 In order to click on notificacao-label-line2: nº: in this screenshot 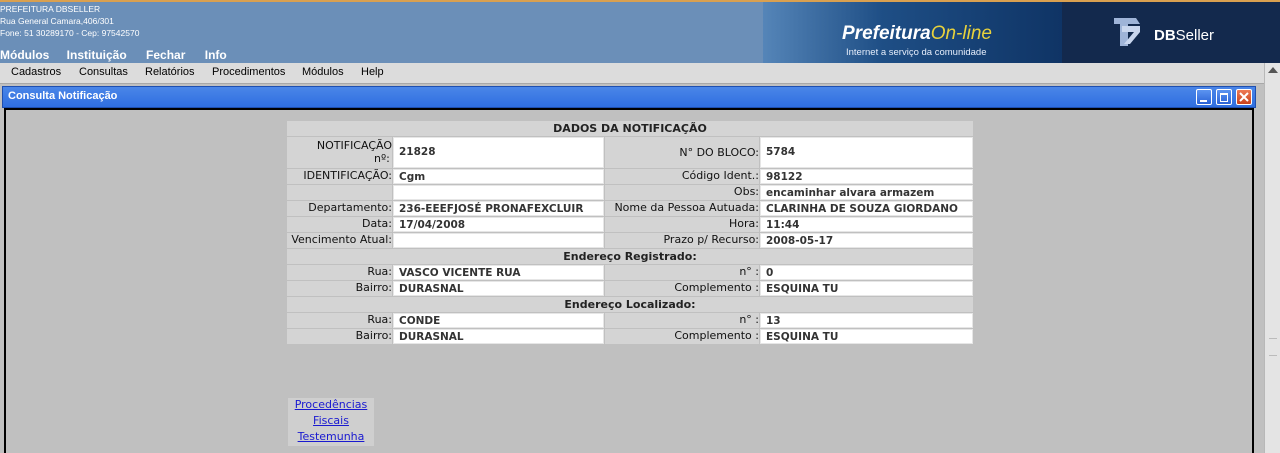, I will do `click(382, 158)`.